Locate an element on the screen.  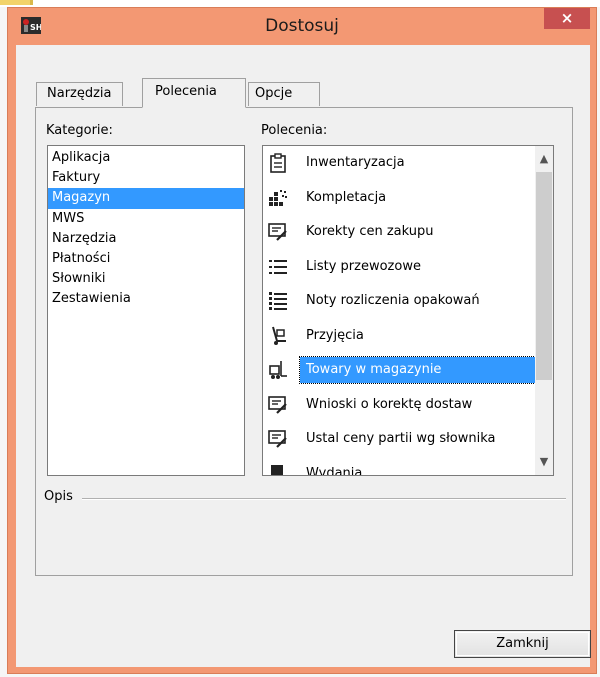
command-label: Listy przewozowe is located at coordinates (363, 266).